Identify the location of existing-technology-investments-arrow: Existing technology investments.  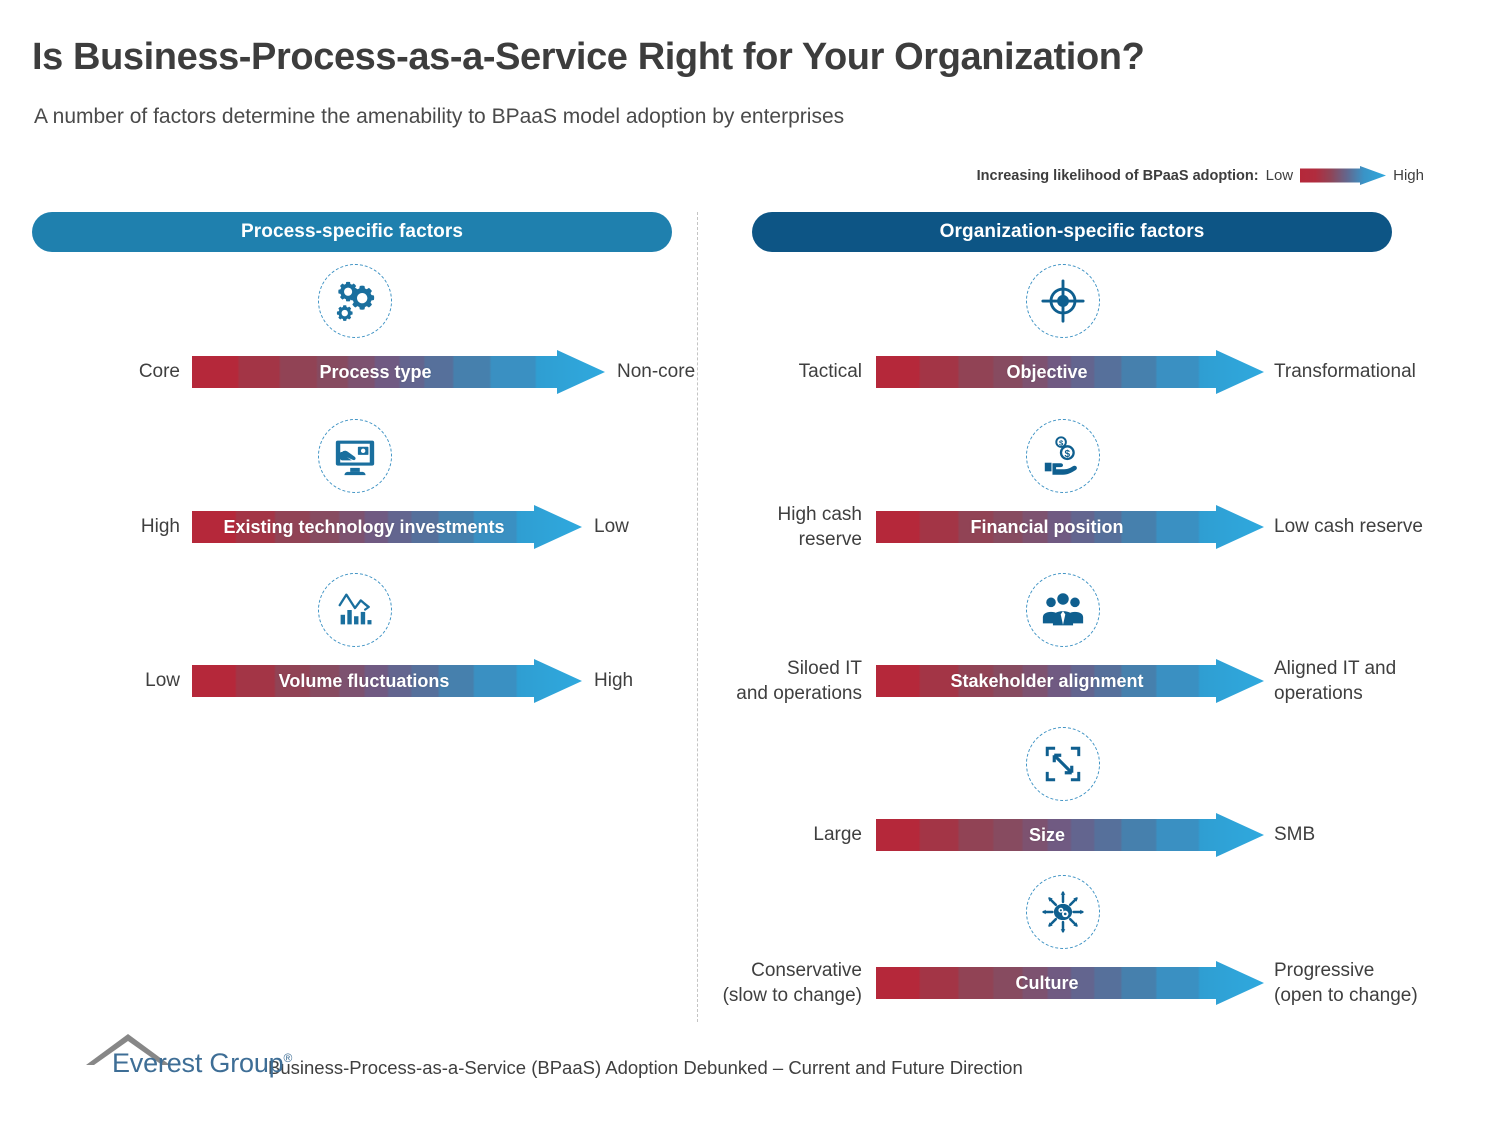
(387, 527).